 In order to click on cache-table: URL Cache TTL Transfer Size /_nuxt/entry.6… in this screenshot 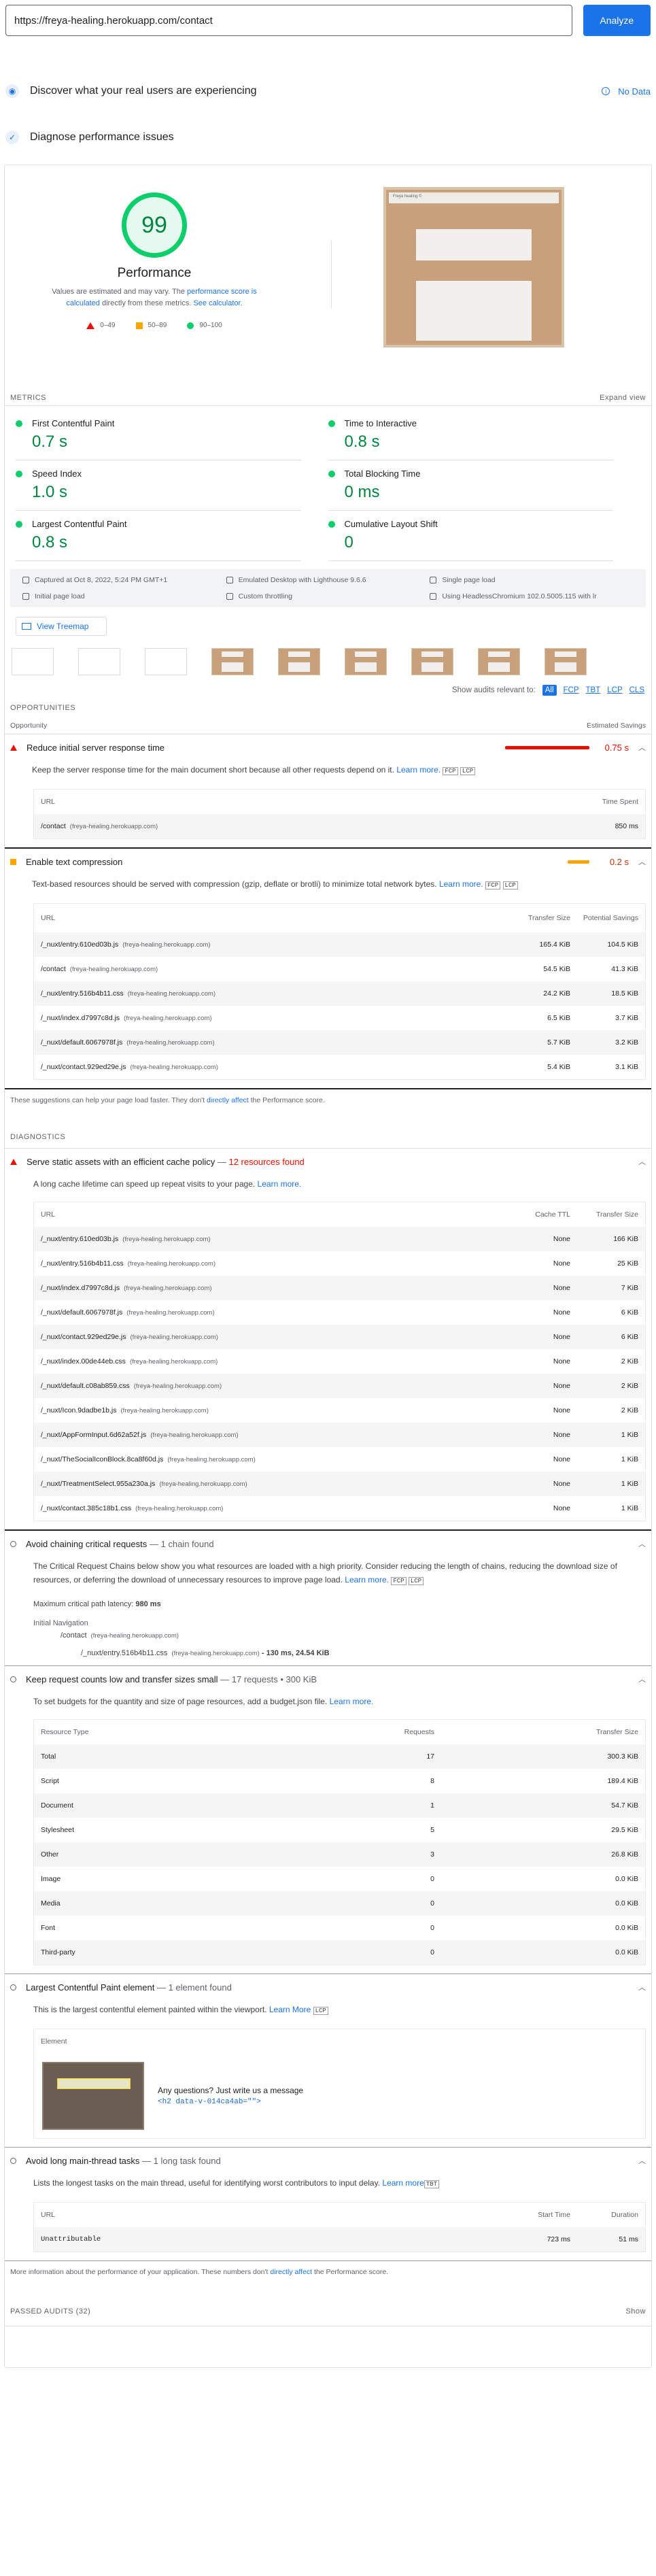, I will do `click(339, 1361)`.